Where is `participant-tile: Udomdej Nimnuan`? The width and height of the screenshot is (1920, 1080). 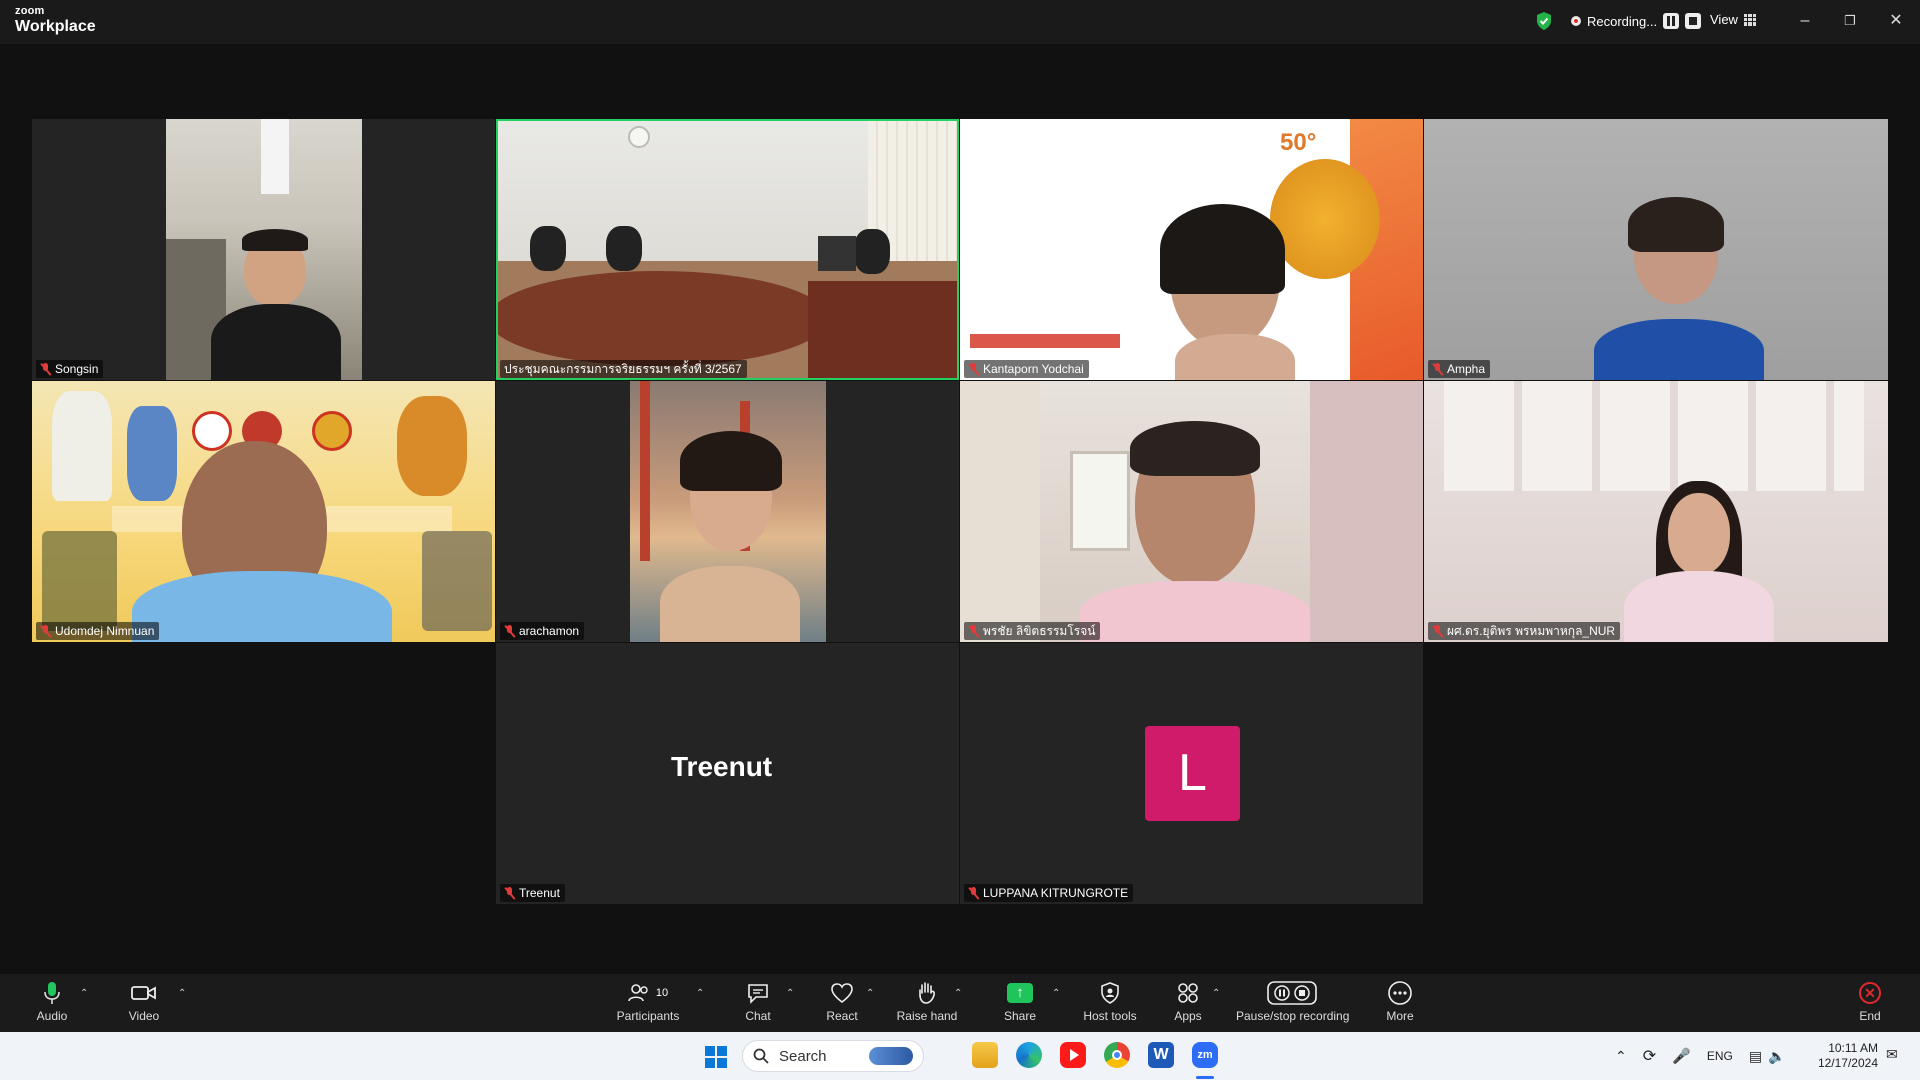
participant-tile: Udomdej Nimnuan is located at coordinates (263, 511).